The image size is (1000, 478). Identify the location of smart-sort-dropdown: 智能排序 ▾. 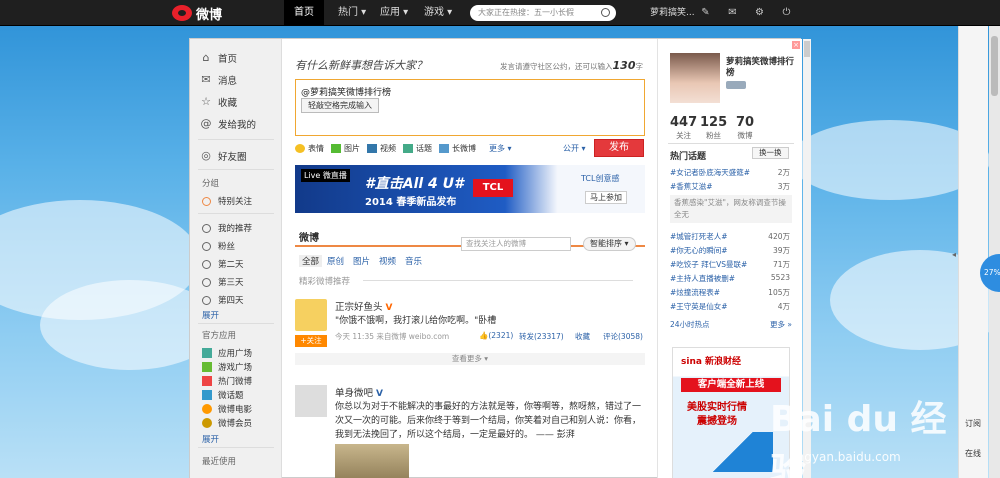
(609, 244).